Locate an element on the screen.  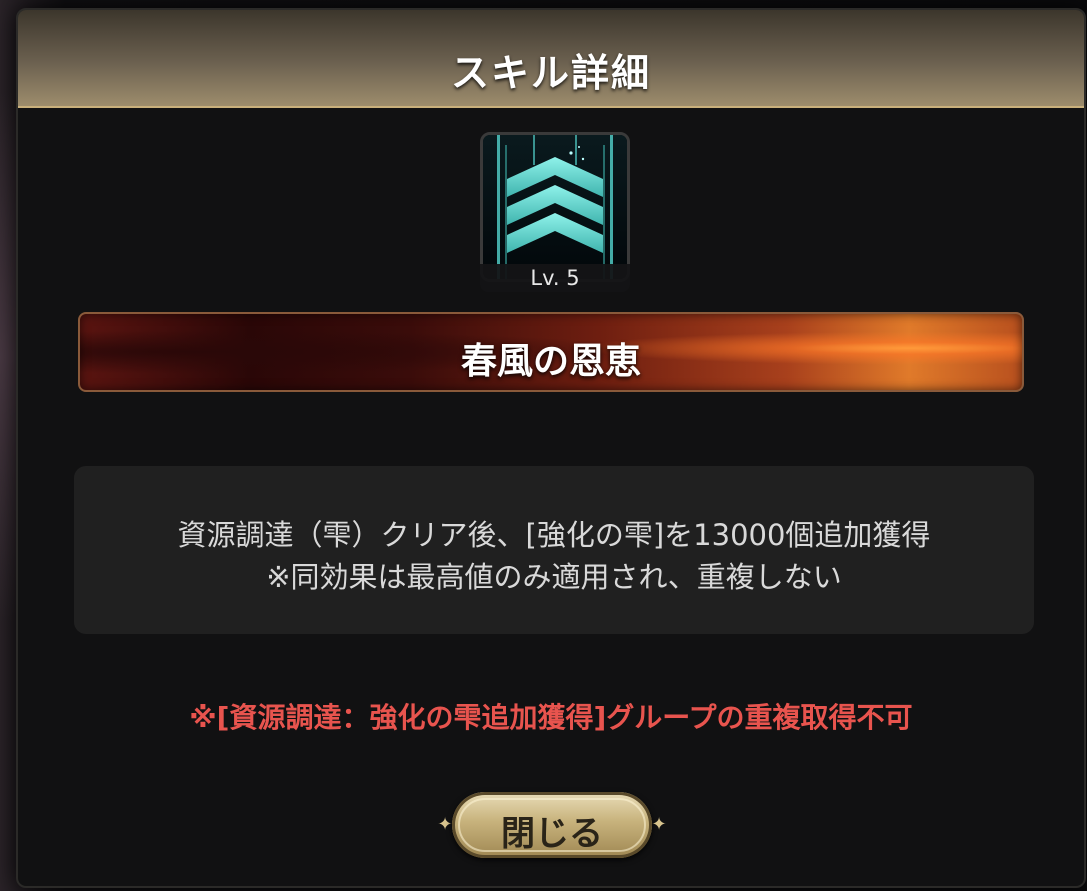
skill-icon-container: Lv. 5 is located at coordinates (555, 212).